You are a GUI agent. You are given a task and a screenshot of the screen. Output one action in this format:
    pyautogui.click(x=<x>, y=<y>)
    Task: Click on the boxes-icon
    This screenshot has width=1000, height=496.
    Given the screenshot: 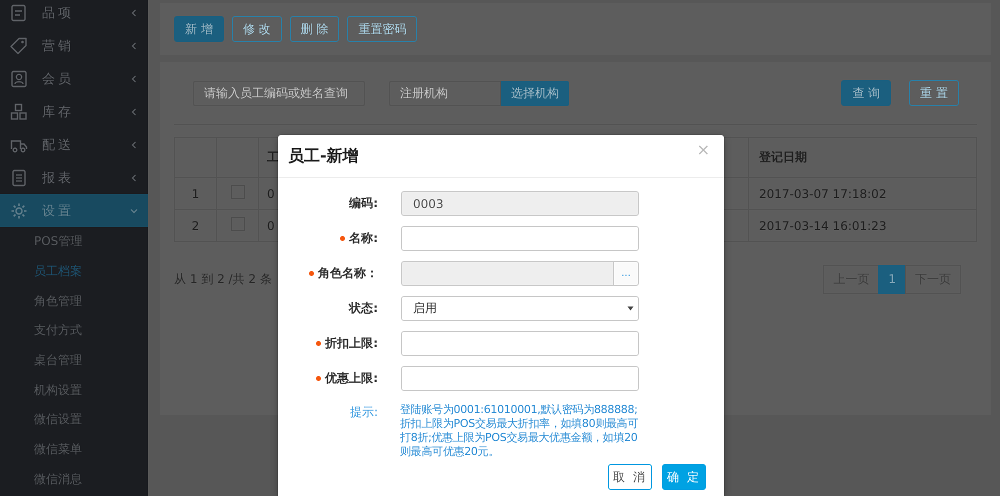 What is the action you would take?
    pyautogui.click(x=19, y=111)
    